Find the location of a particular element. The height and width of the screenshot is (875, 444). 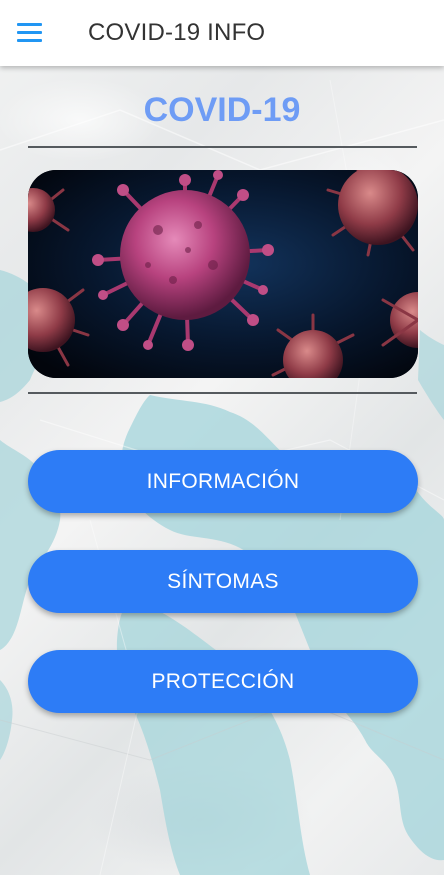

sintomas-button: SÍNTOMAS is located at coordinates (223, 581).